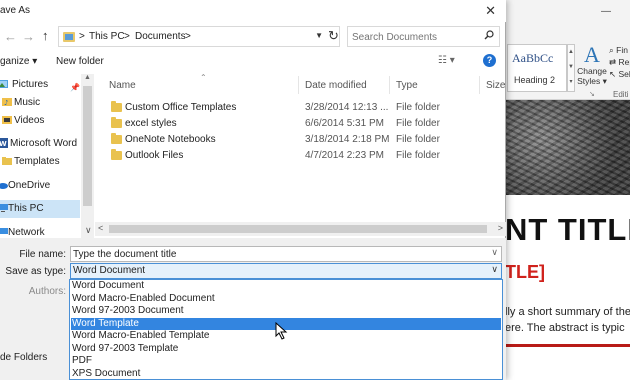 The image size is (630, 380). Describe the element at coordinates (80, 61) in the screenshot. I see `new-folder-button: New folder` at that location.